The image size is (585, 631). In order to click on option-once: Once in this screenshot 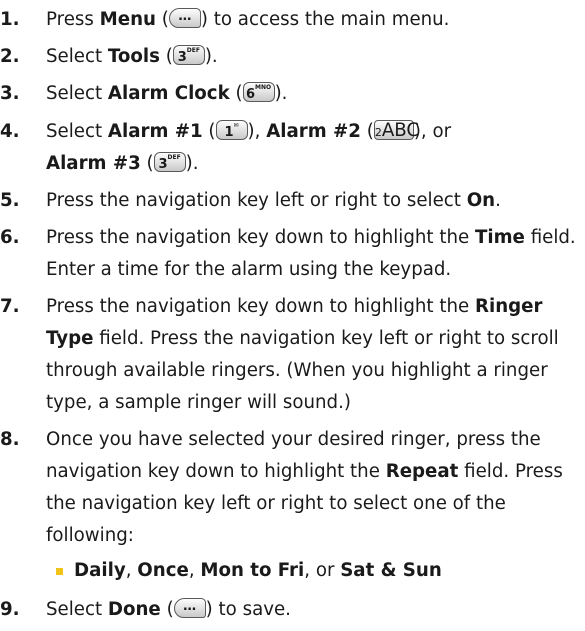, I will do `click(163, 570)`.